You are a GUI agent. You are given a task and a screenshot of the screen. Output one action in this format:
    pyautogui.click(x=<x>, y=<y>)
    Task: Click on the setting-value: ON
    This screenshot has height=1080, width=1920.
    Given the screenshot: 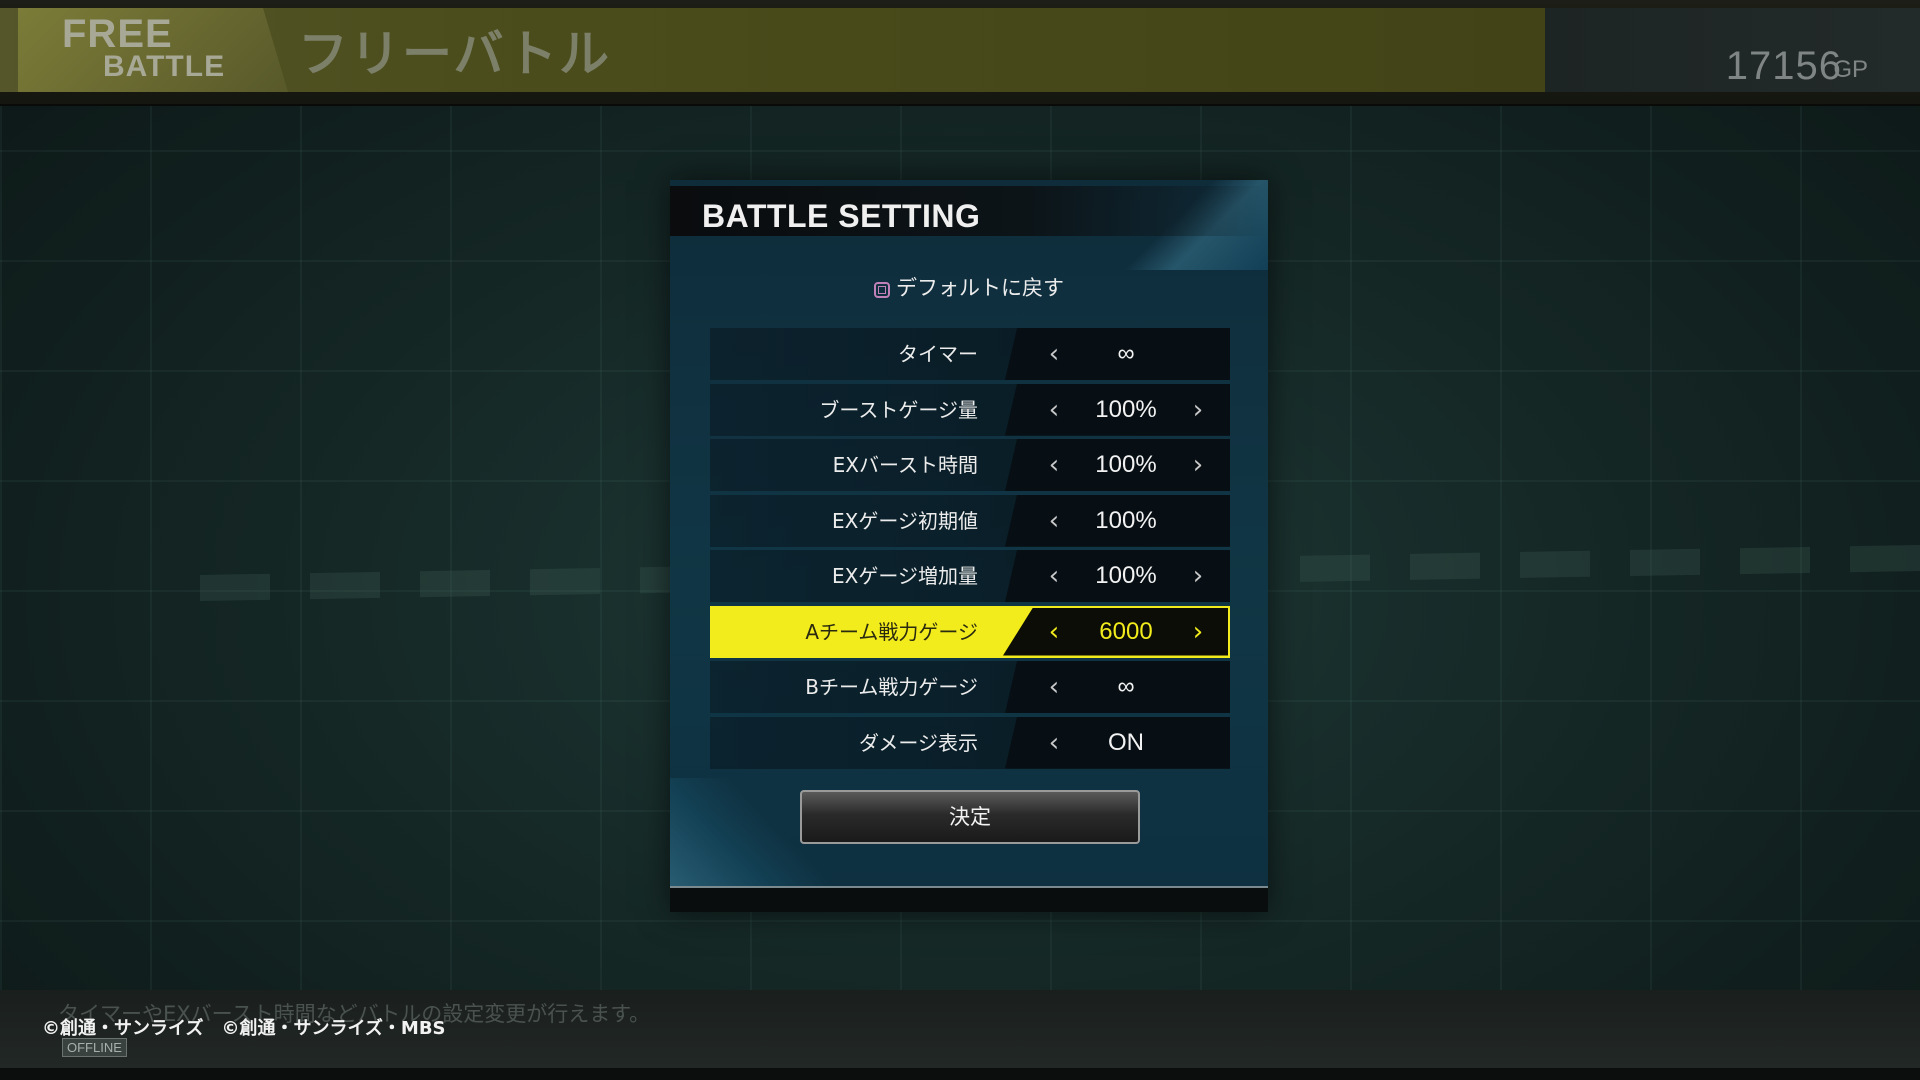 What is the action you would take?
    pyautogui.click(x=1126, y=742)
    